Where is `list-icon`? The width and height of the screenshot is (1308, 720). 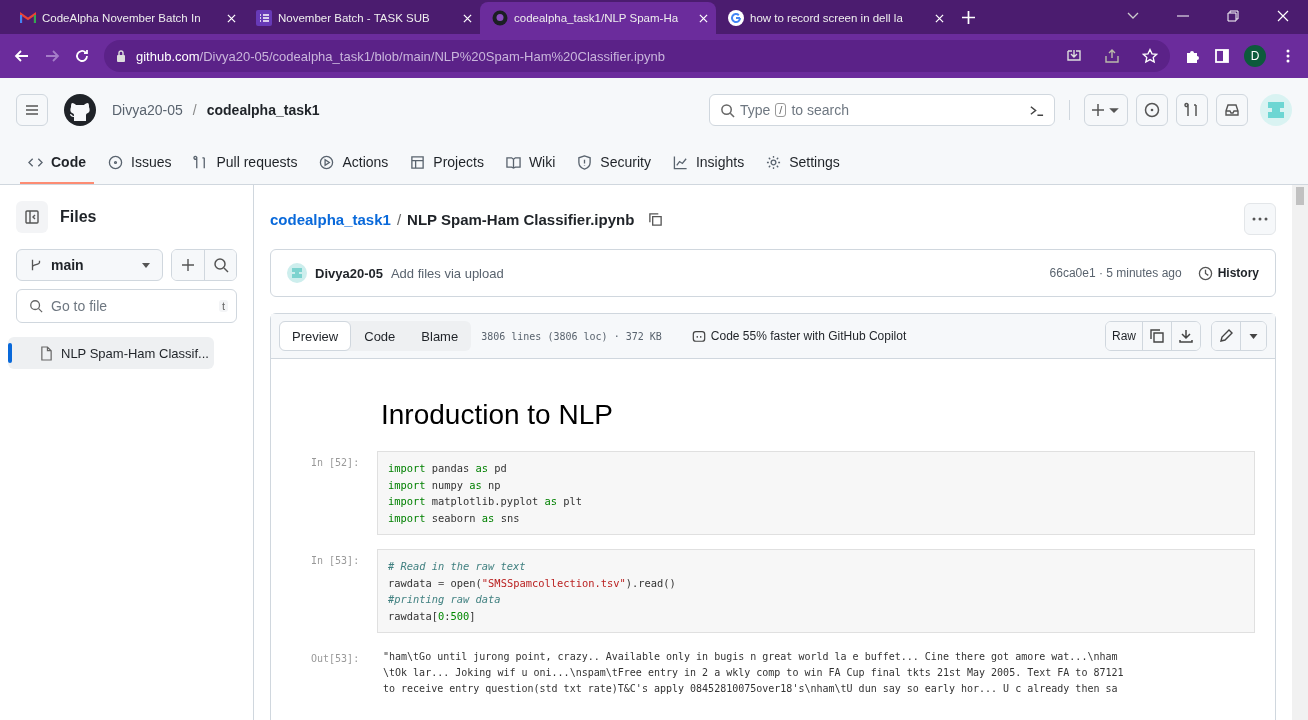
list-icon is located at coordinates (264, 18).